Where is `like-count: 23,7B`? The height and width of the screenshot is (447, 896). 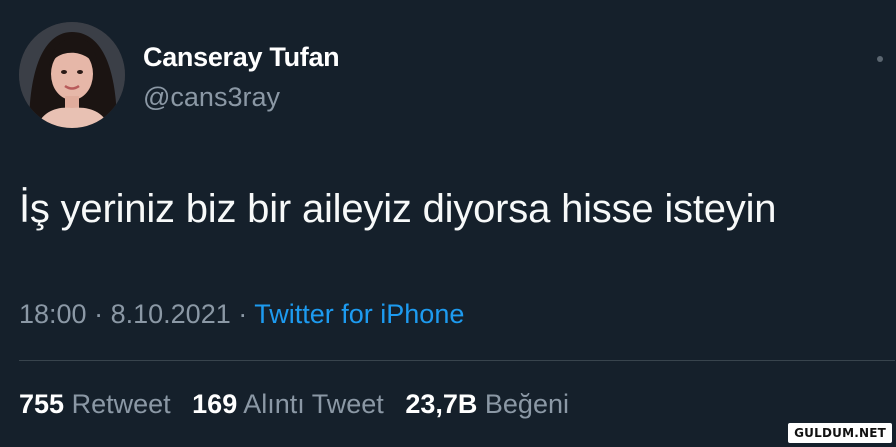 like-count: 23,7B is located at coordinates (441, 404).